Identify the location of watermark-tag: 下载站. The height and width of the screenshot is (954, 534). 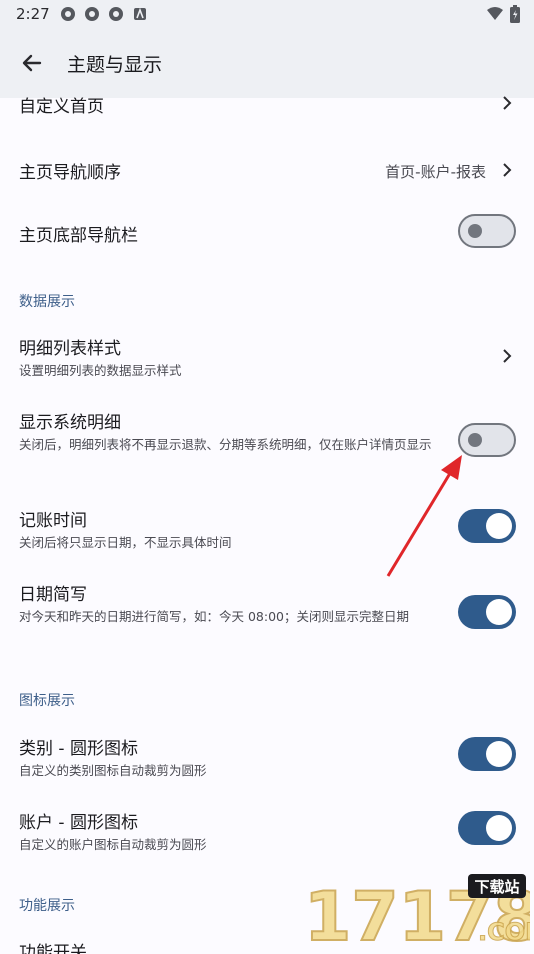
(496, 887).